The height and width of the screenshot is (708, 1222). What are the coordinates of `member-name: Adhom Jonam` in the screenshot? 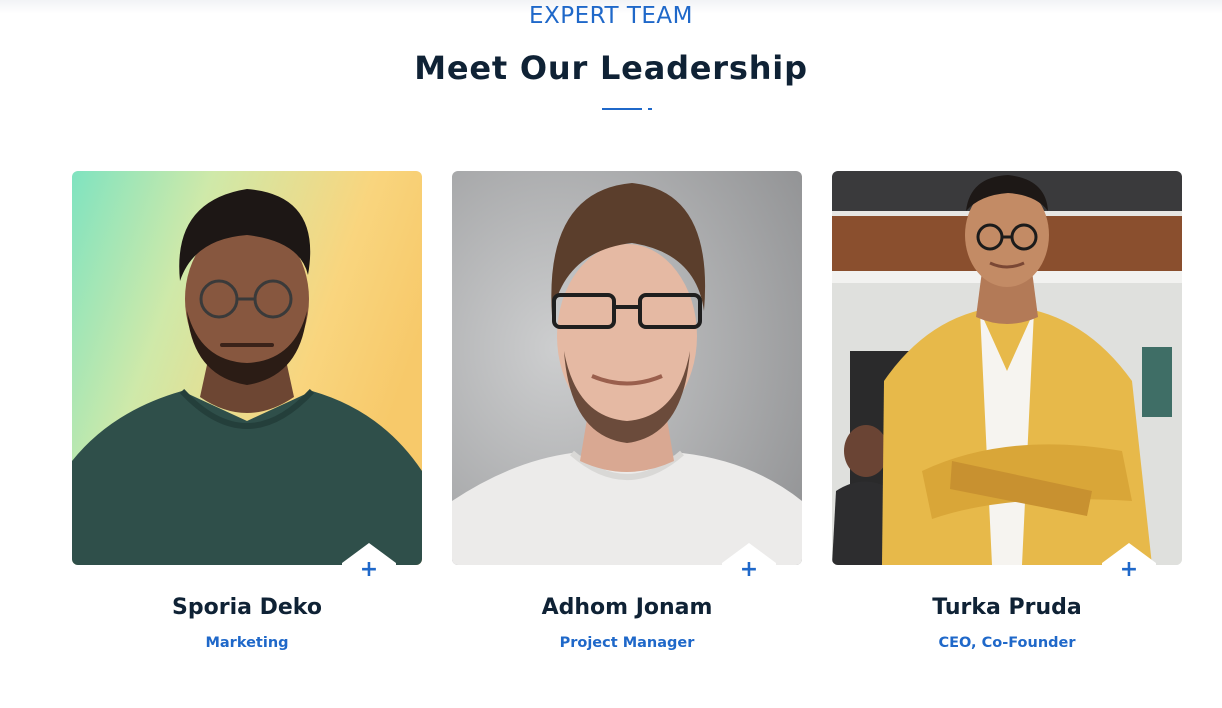 It's located at (627, 607).